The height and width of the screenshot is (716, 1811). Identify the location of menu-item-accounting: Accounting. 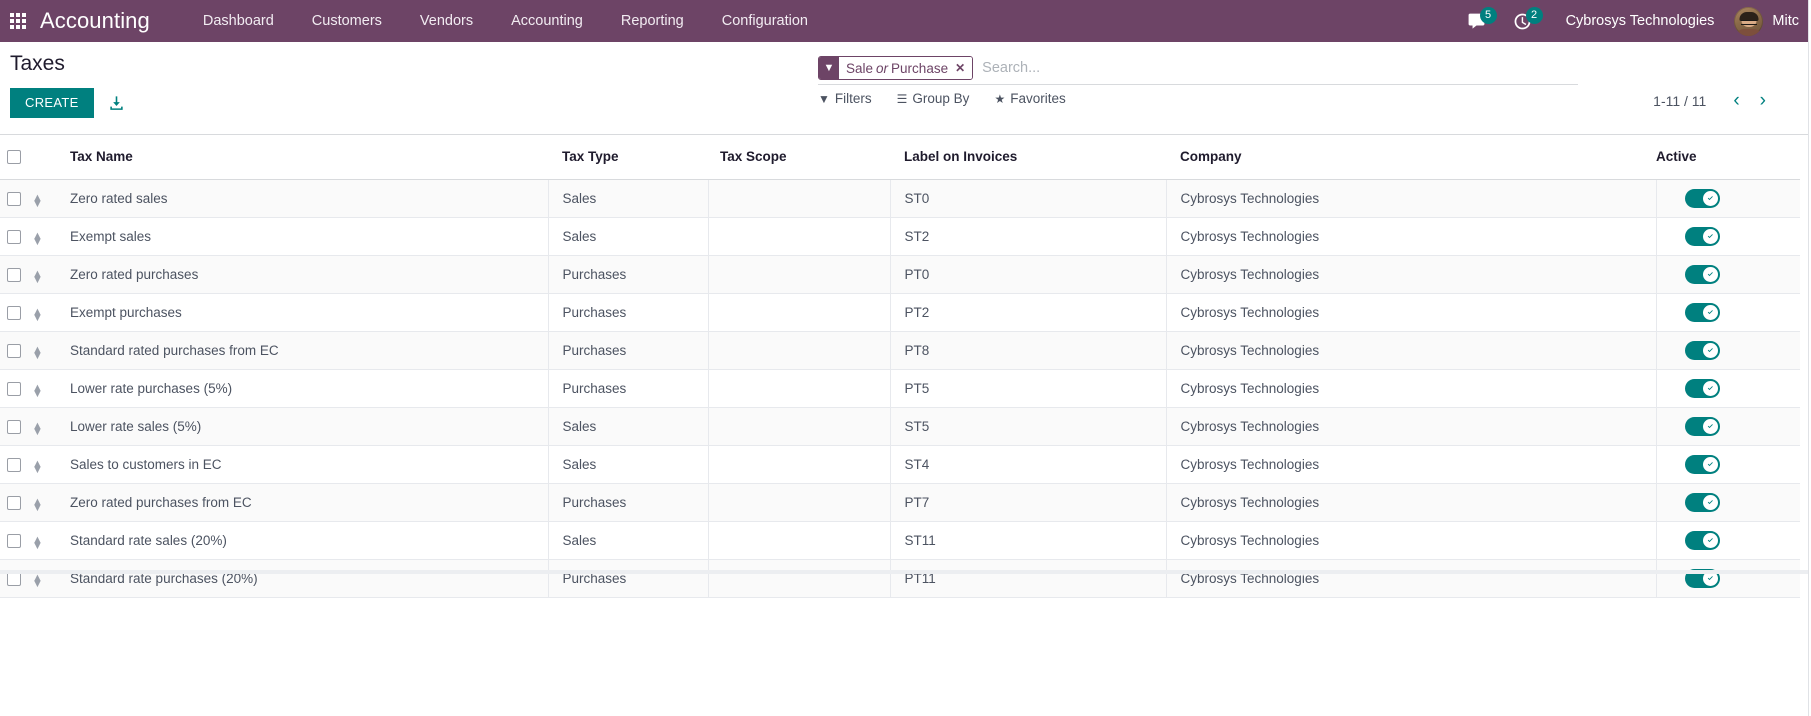
(547, 21).